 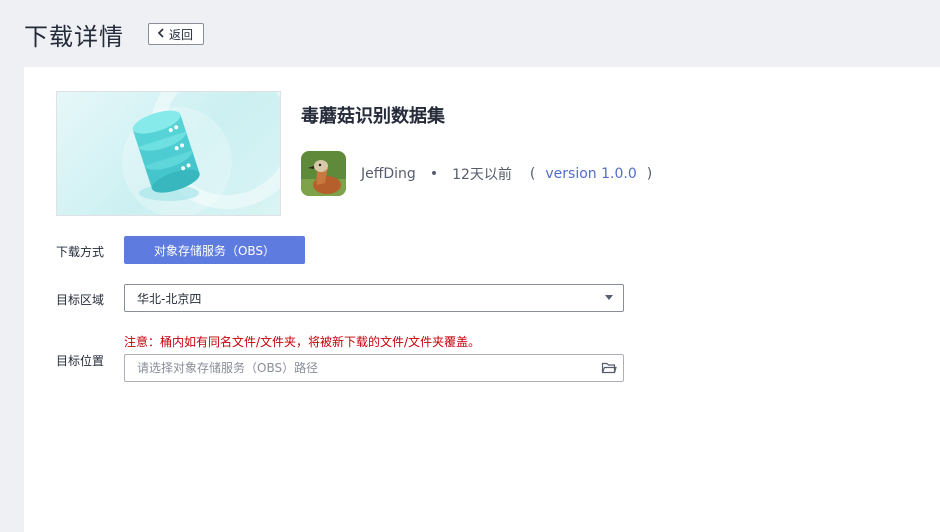 I want to click on version-paren-open: (, so click(x=532, y=174).